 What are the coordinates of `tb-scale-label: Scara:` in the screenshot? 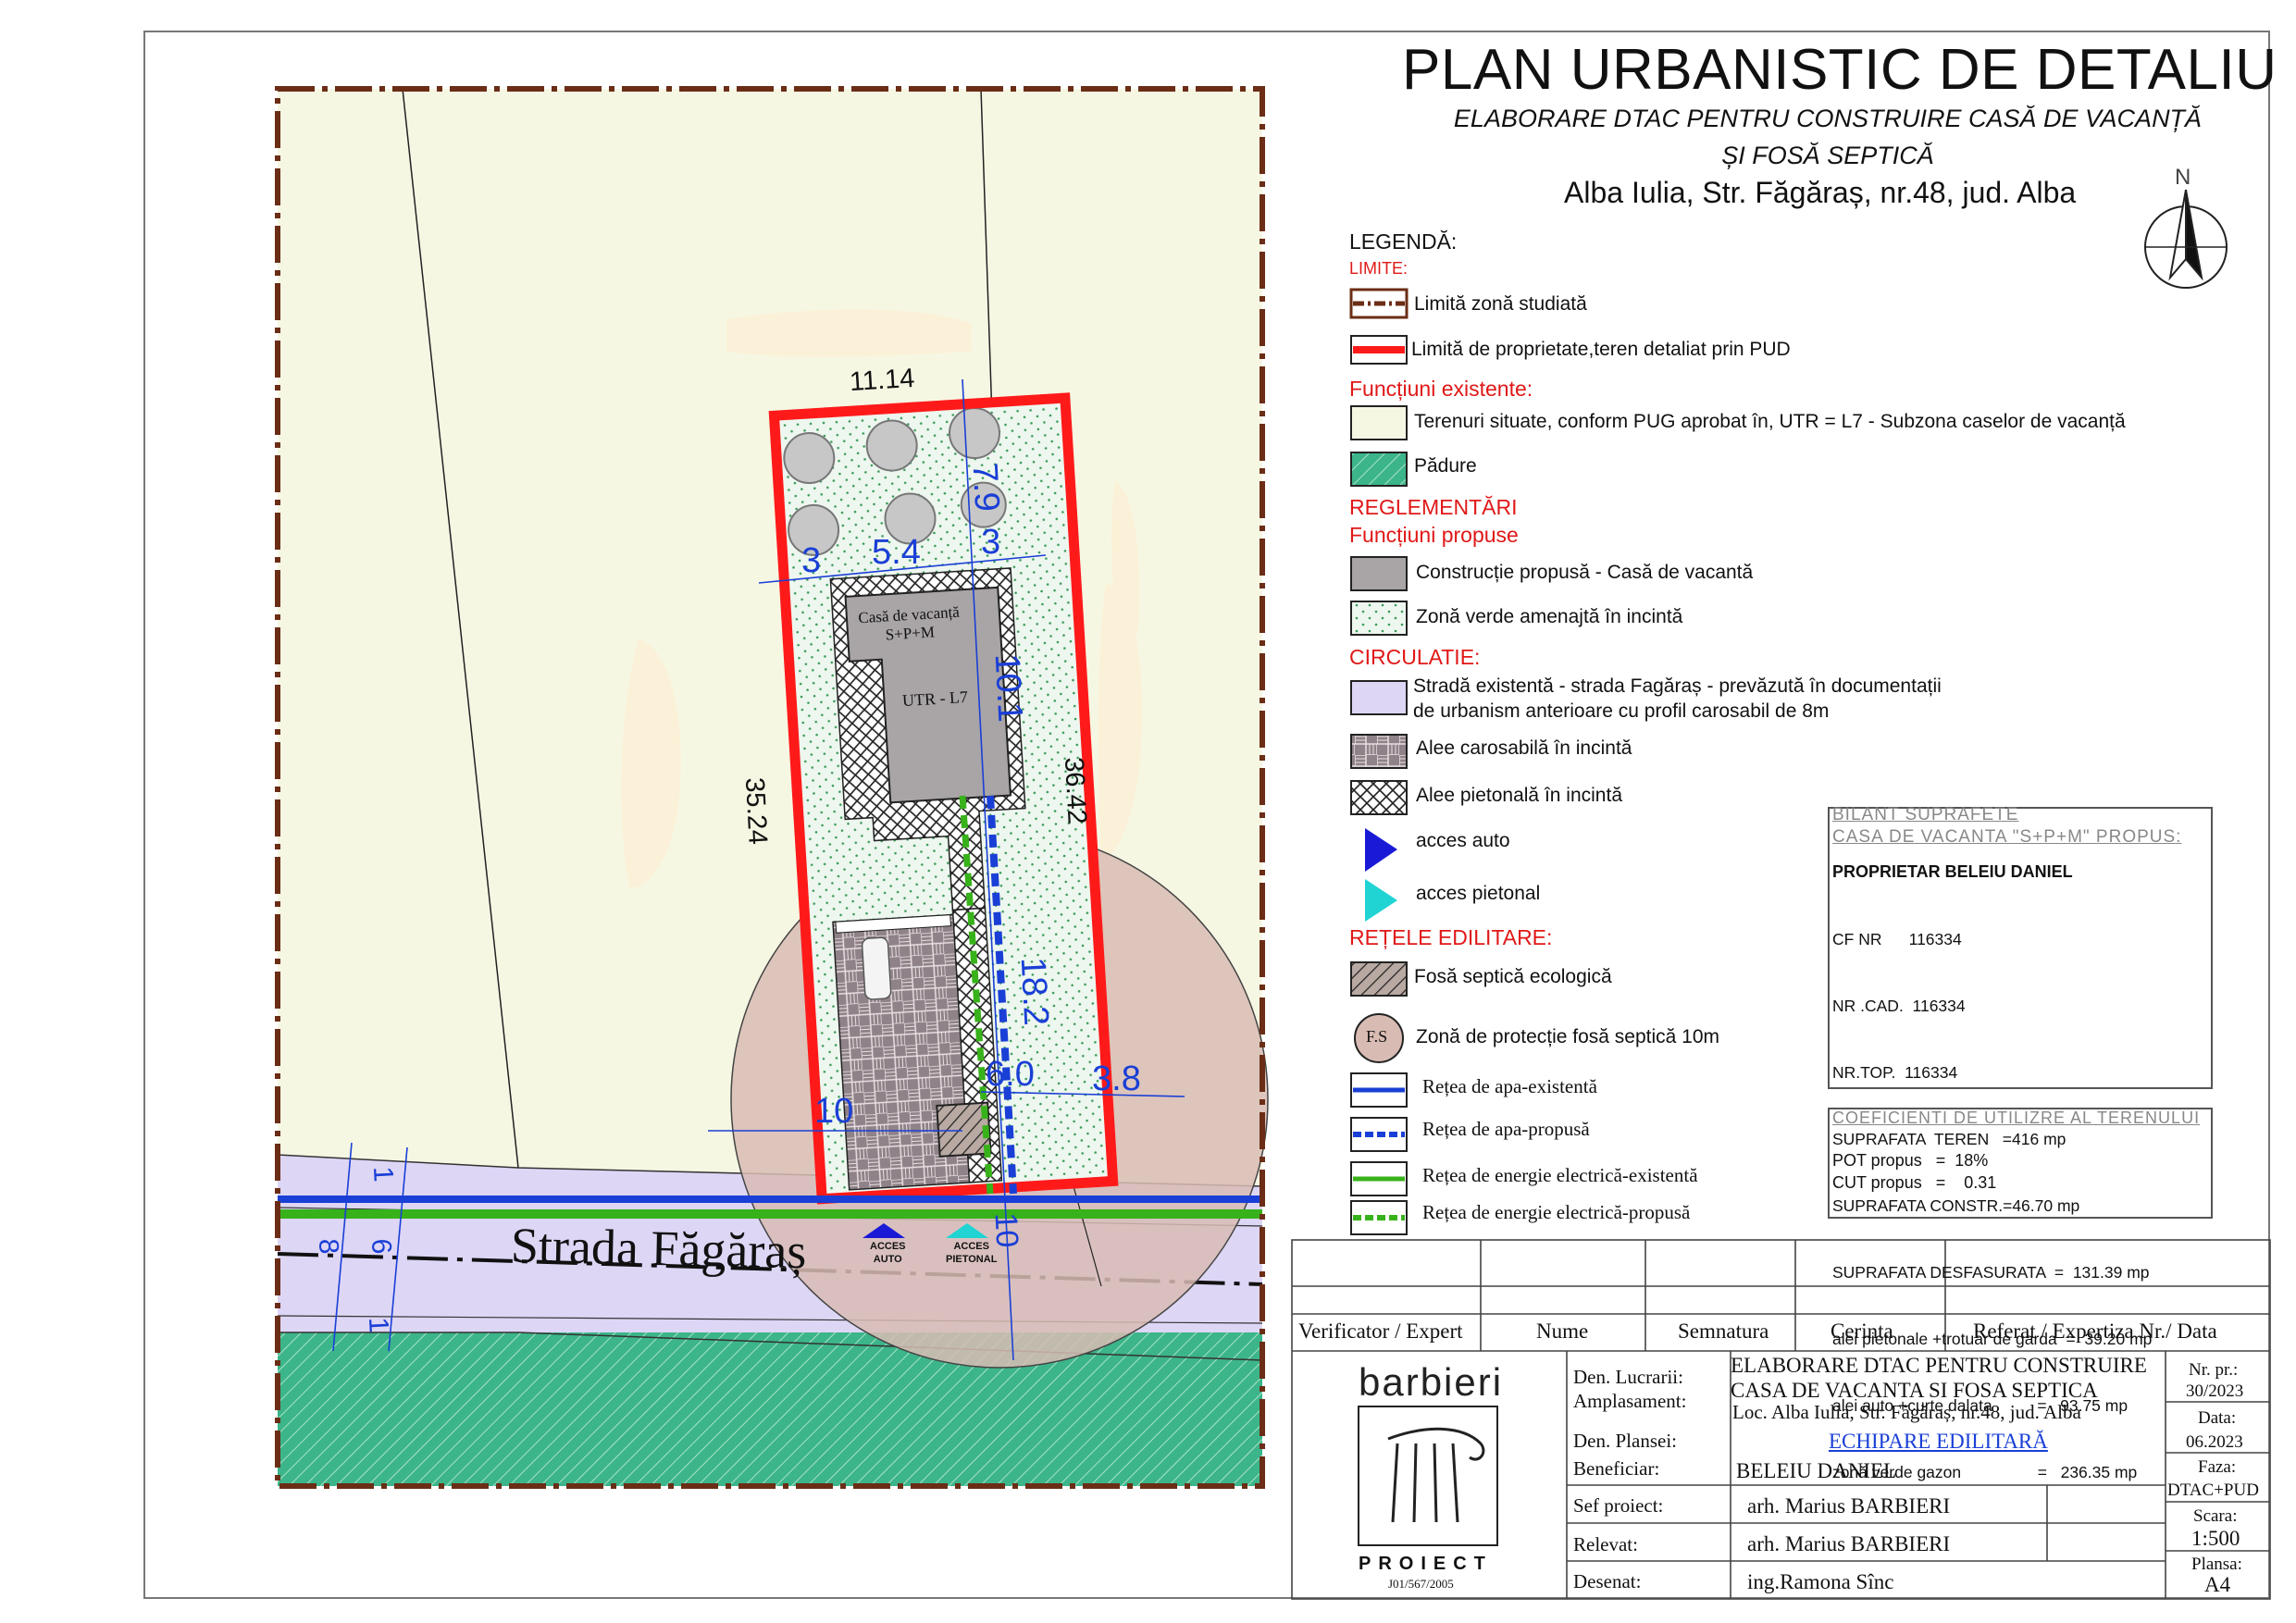 It's located at (2215, 1516).